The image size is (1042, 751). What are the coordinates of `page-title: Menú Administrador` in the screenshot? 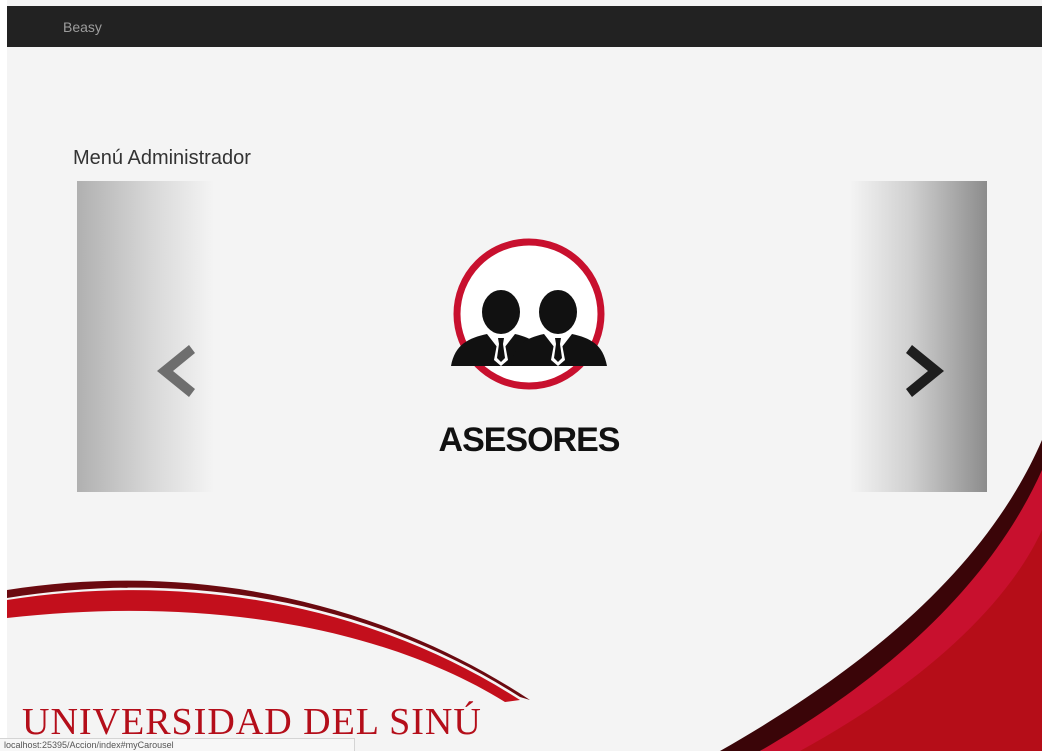 It's located at (162, 158).